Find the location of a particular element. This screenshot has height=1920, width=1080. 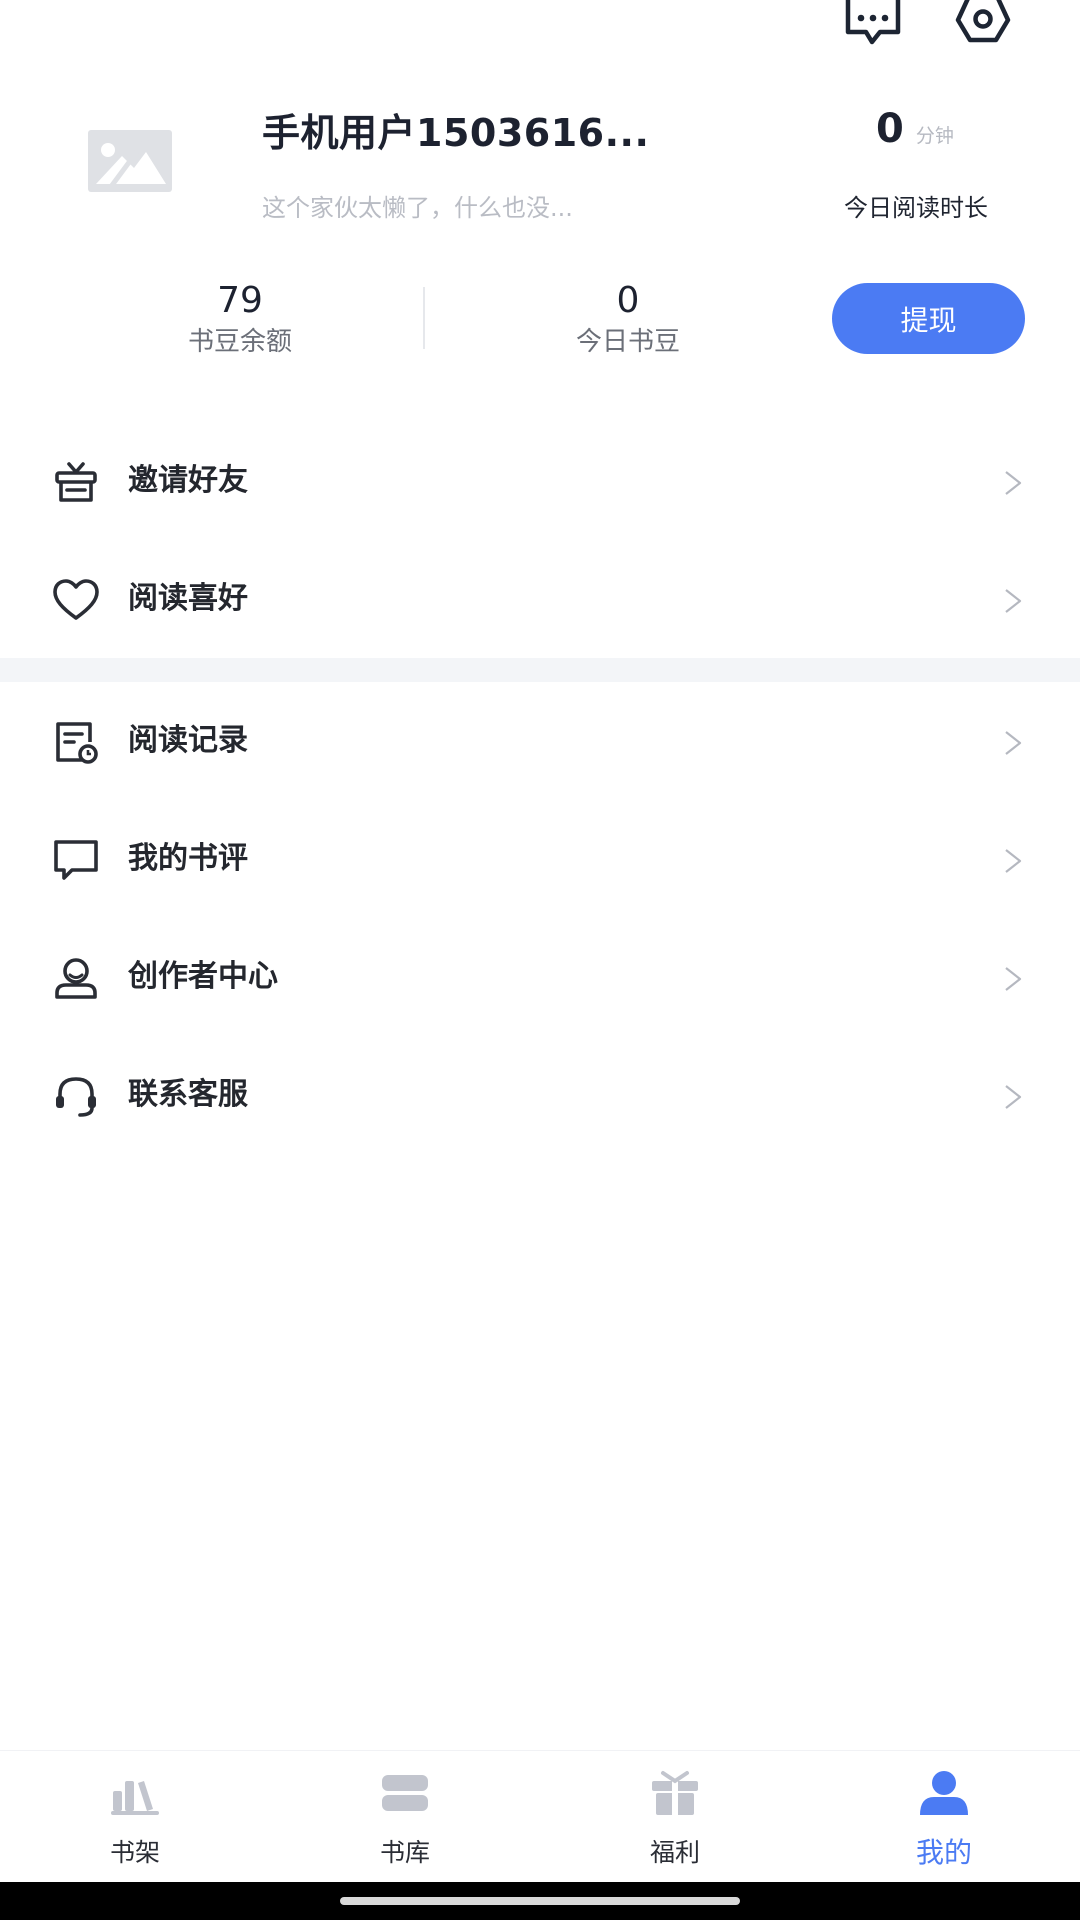

bean-balance-value: 79 is located at coordinates (240, 300).